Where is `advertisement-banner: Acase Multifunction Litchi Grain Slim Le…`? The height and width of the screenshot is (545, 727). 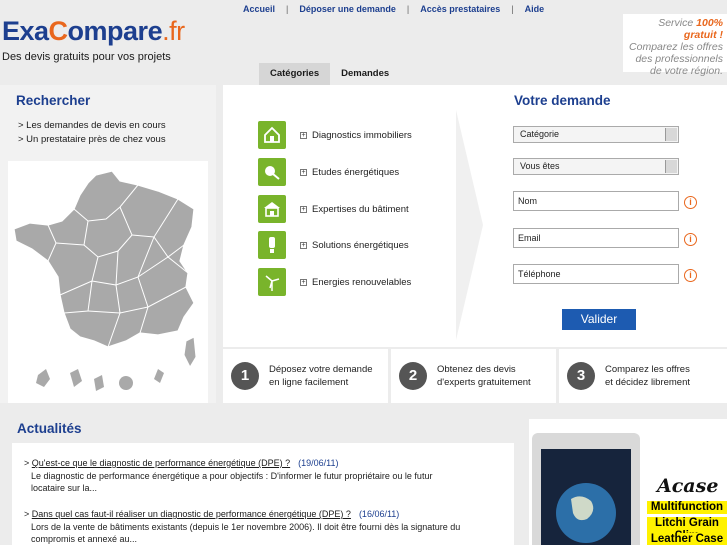 advertisement-banner: Acase Multifunction Litchi Grain Slim Le… is located at coordinates (628, 482).